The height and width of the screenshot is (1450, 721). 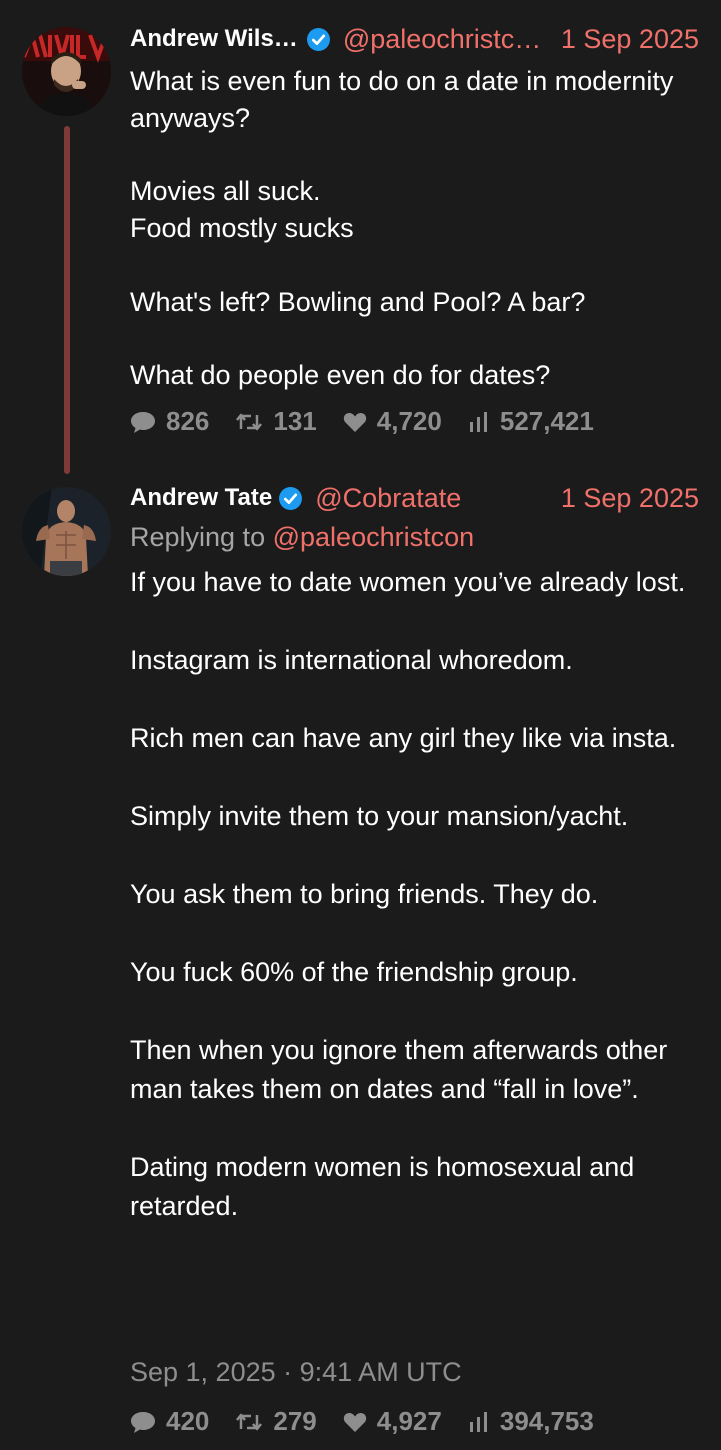 I want to click on avatar-andrew-tate, so click(x=66, y=531).